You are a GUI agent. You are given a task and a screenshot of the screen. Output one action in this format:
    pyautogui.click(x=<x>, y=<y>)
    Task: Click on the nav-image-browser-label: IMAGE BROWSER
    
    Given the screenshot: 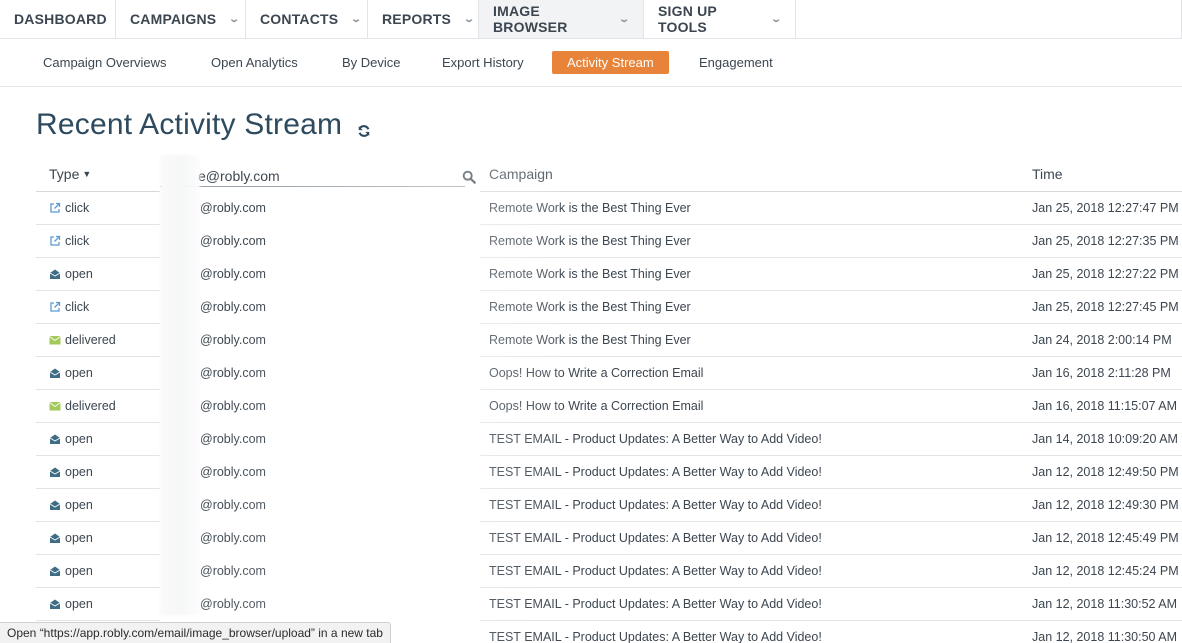 What is the action you would take?
    pyautogui.click(x=530, y=19)
    